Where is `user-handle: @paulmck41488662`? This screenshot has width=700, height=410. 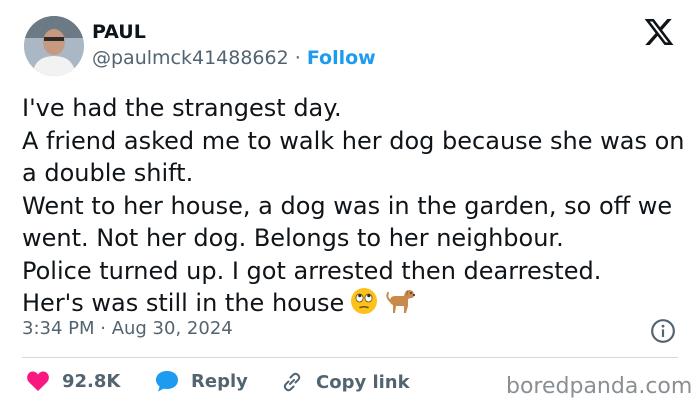
user-handle: @paulmck41488662 is located at coordinates (190, 58).